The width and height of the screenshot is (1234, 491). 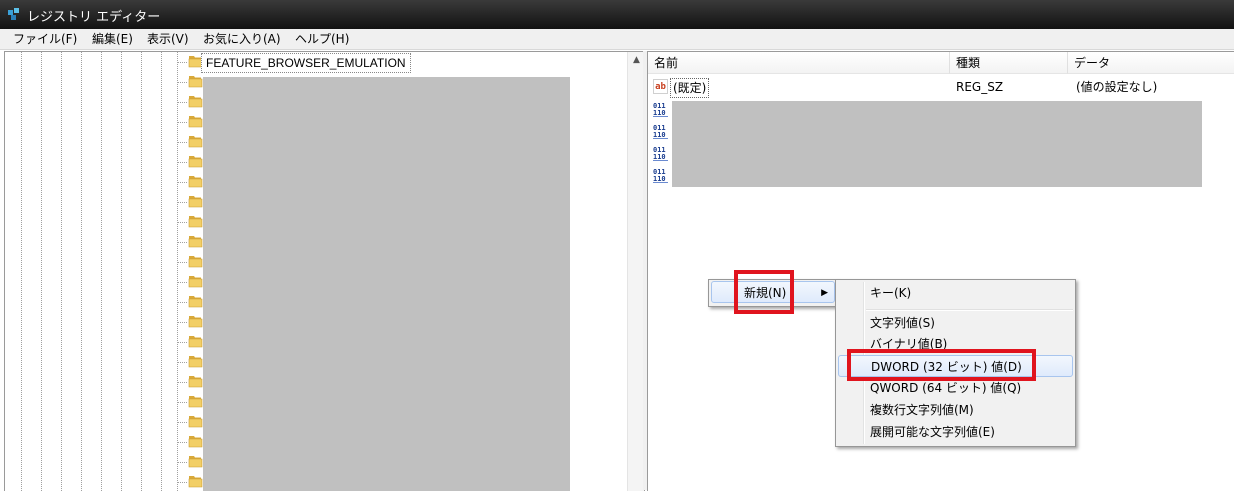 What do you see at coordinates (941, 365) in the screenshot?
I see `highlight-box-dword` at bounding box center [941, 365].